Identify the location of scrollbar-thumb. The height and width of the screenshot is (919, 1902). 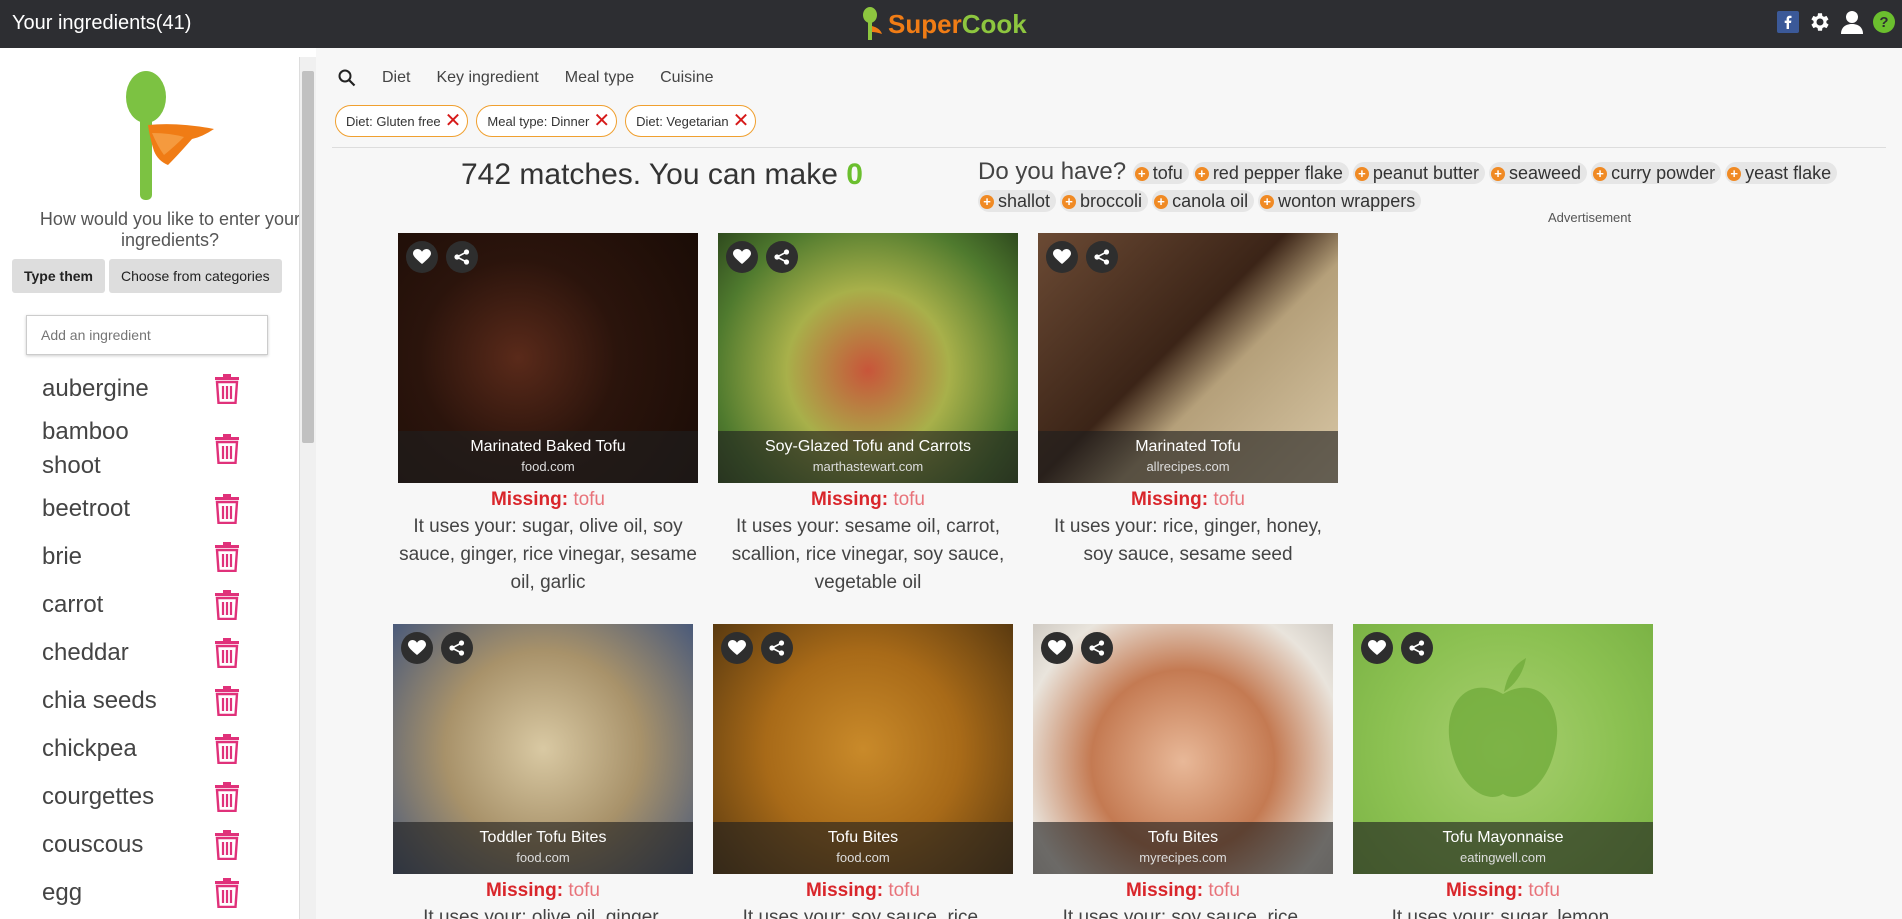
(308, 257).